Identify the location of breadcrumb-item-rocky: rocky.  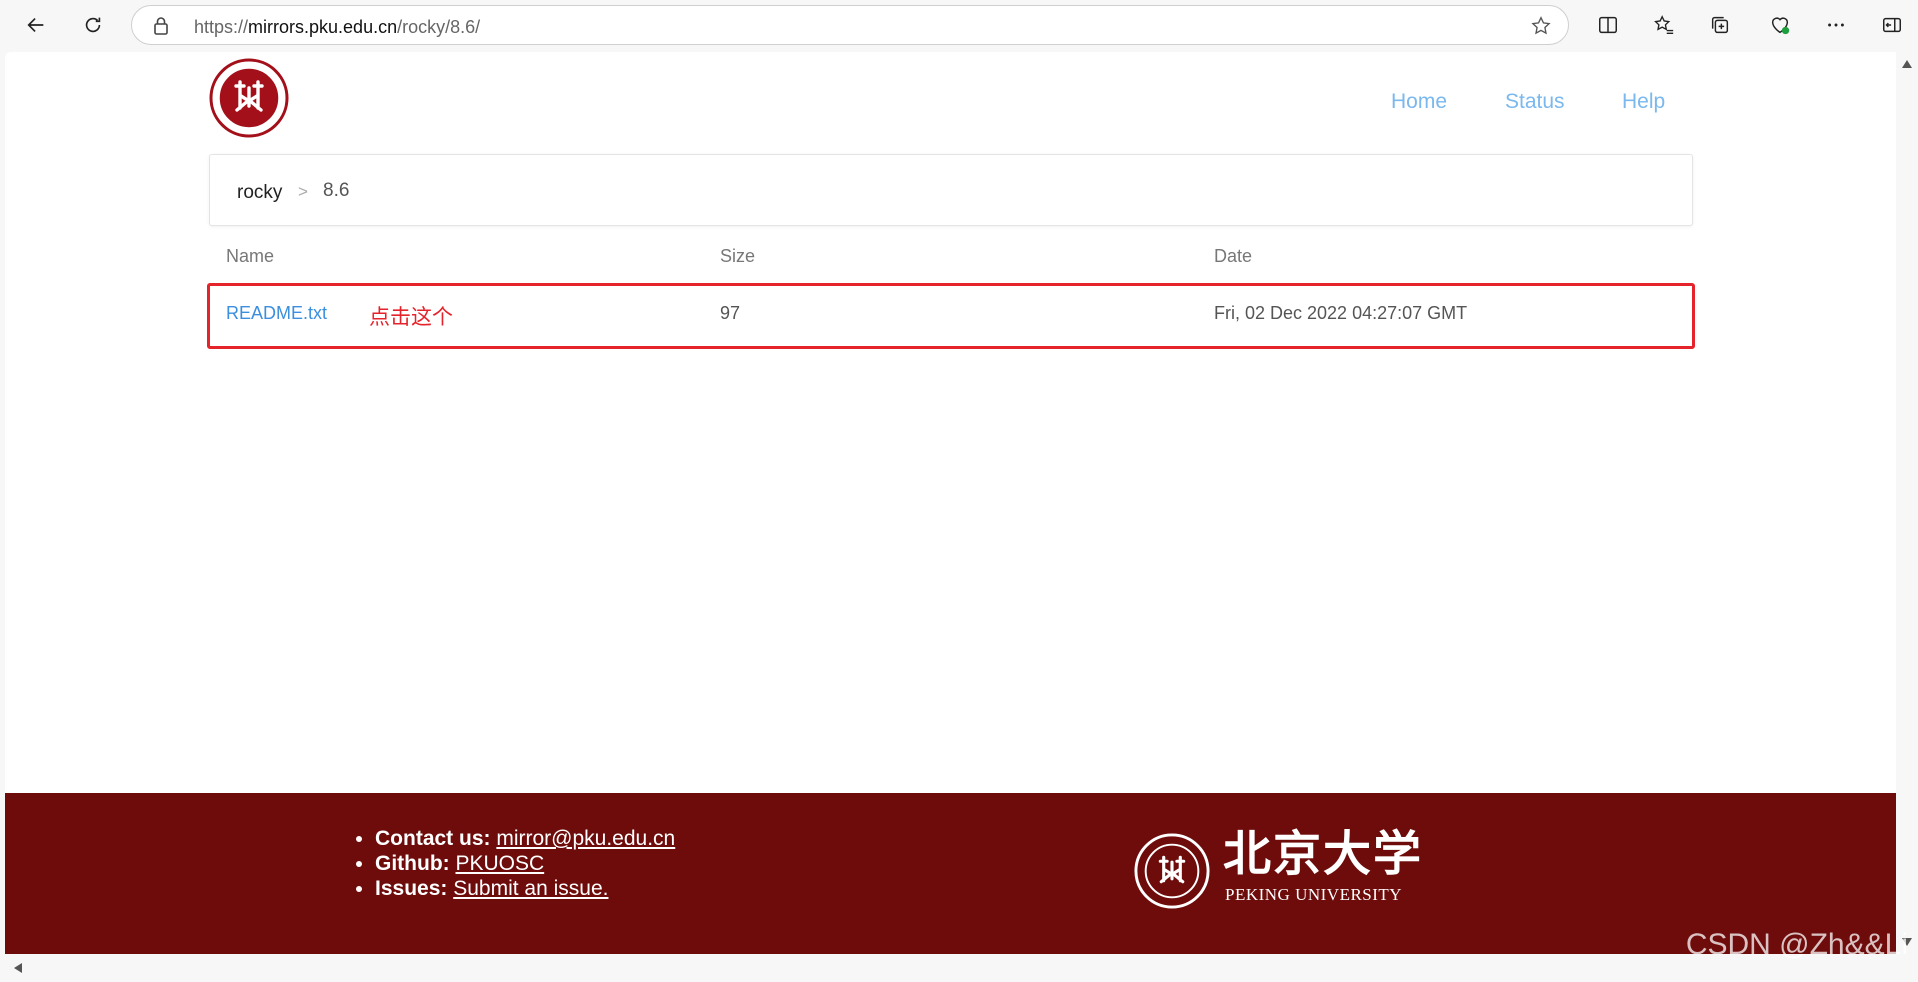
(259, 193).